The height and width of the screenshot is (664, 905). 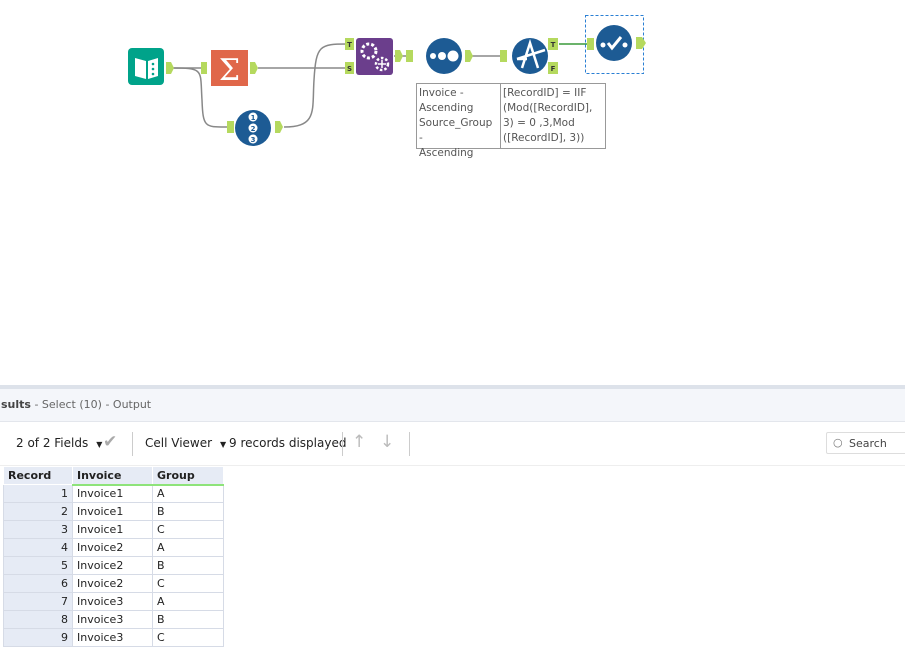 What do you see at coordinates (288, 443) in the screenshot?
I see `records-count: 9 records displayed` at bounding box center [288, 443].